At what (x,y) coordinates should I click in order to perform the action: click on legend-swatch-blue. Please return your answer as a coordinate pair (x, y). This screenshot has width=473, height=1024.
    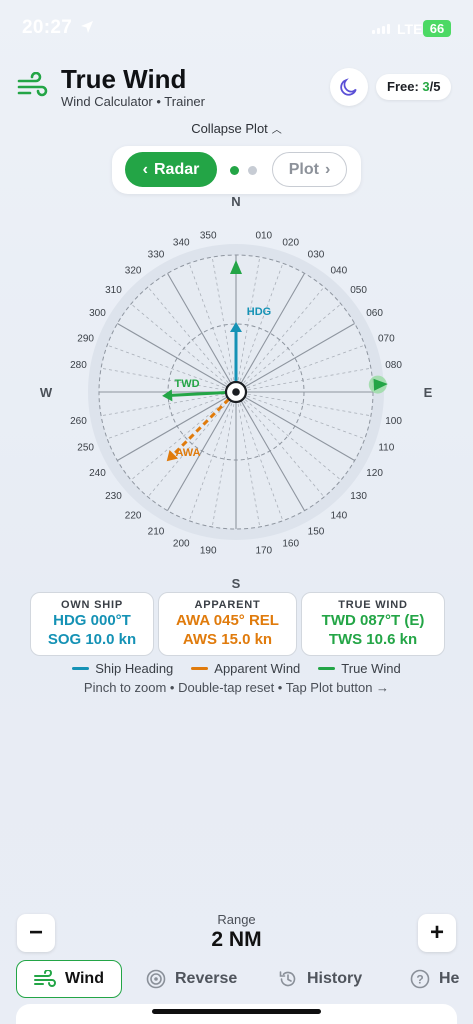
    Looking at the image, I should click on (81, 668).